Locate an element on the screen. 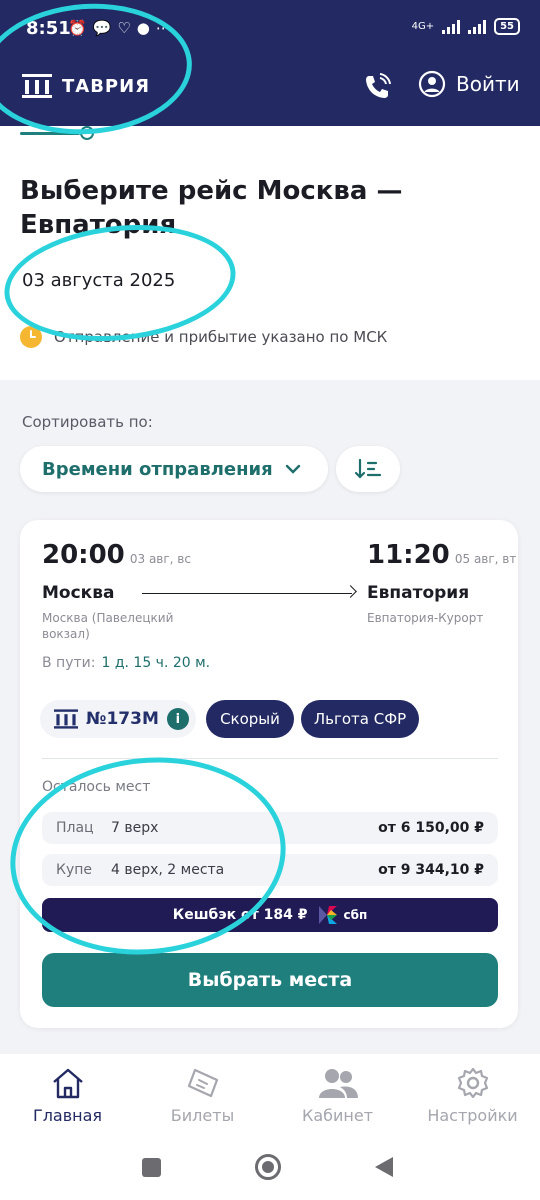  sort-label: Сортировать по: is located at coordinates (87, 422).